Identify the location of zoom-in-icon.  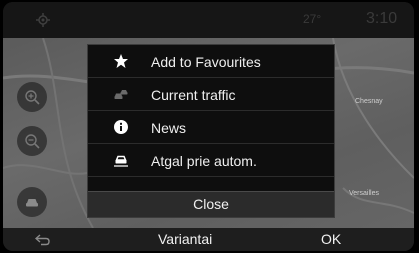
(32, 97).